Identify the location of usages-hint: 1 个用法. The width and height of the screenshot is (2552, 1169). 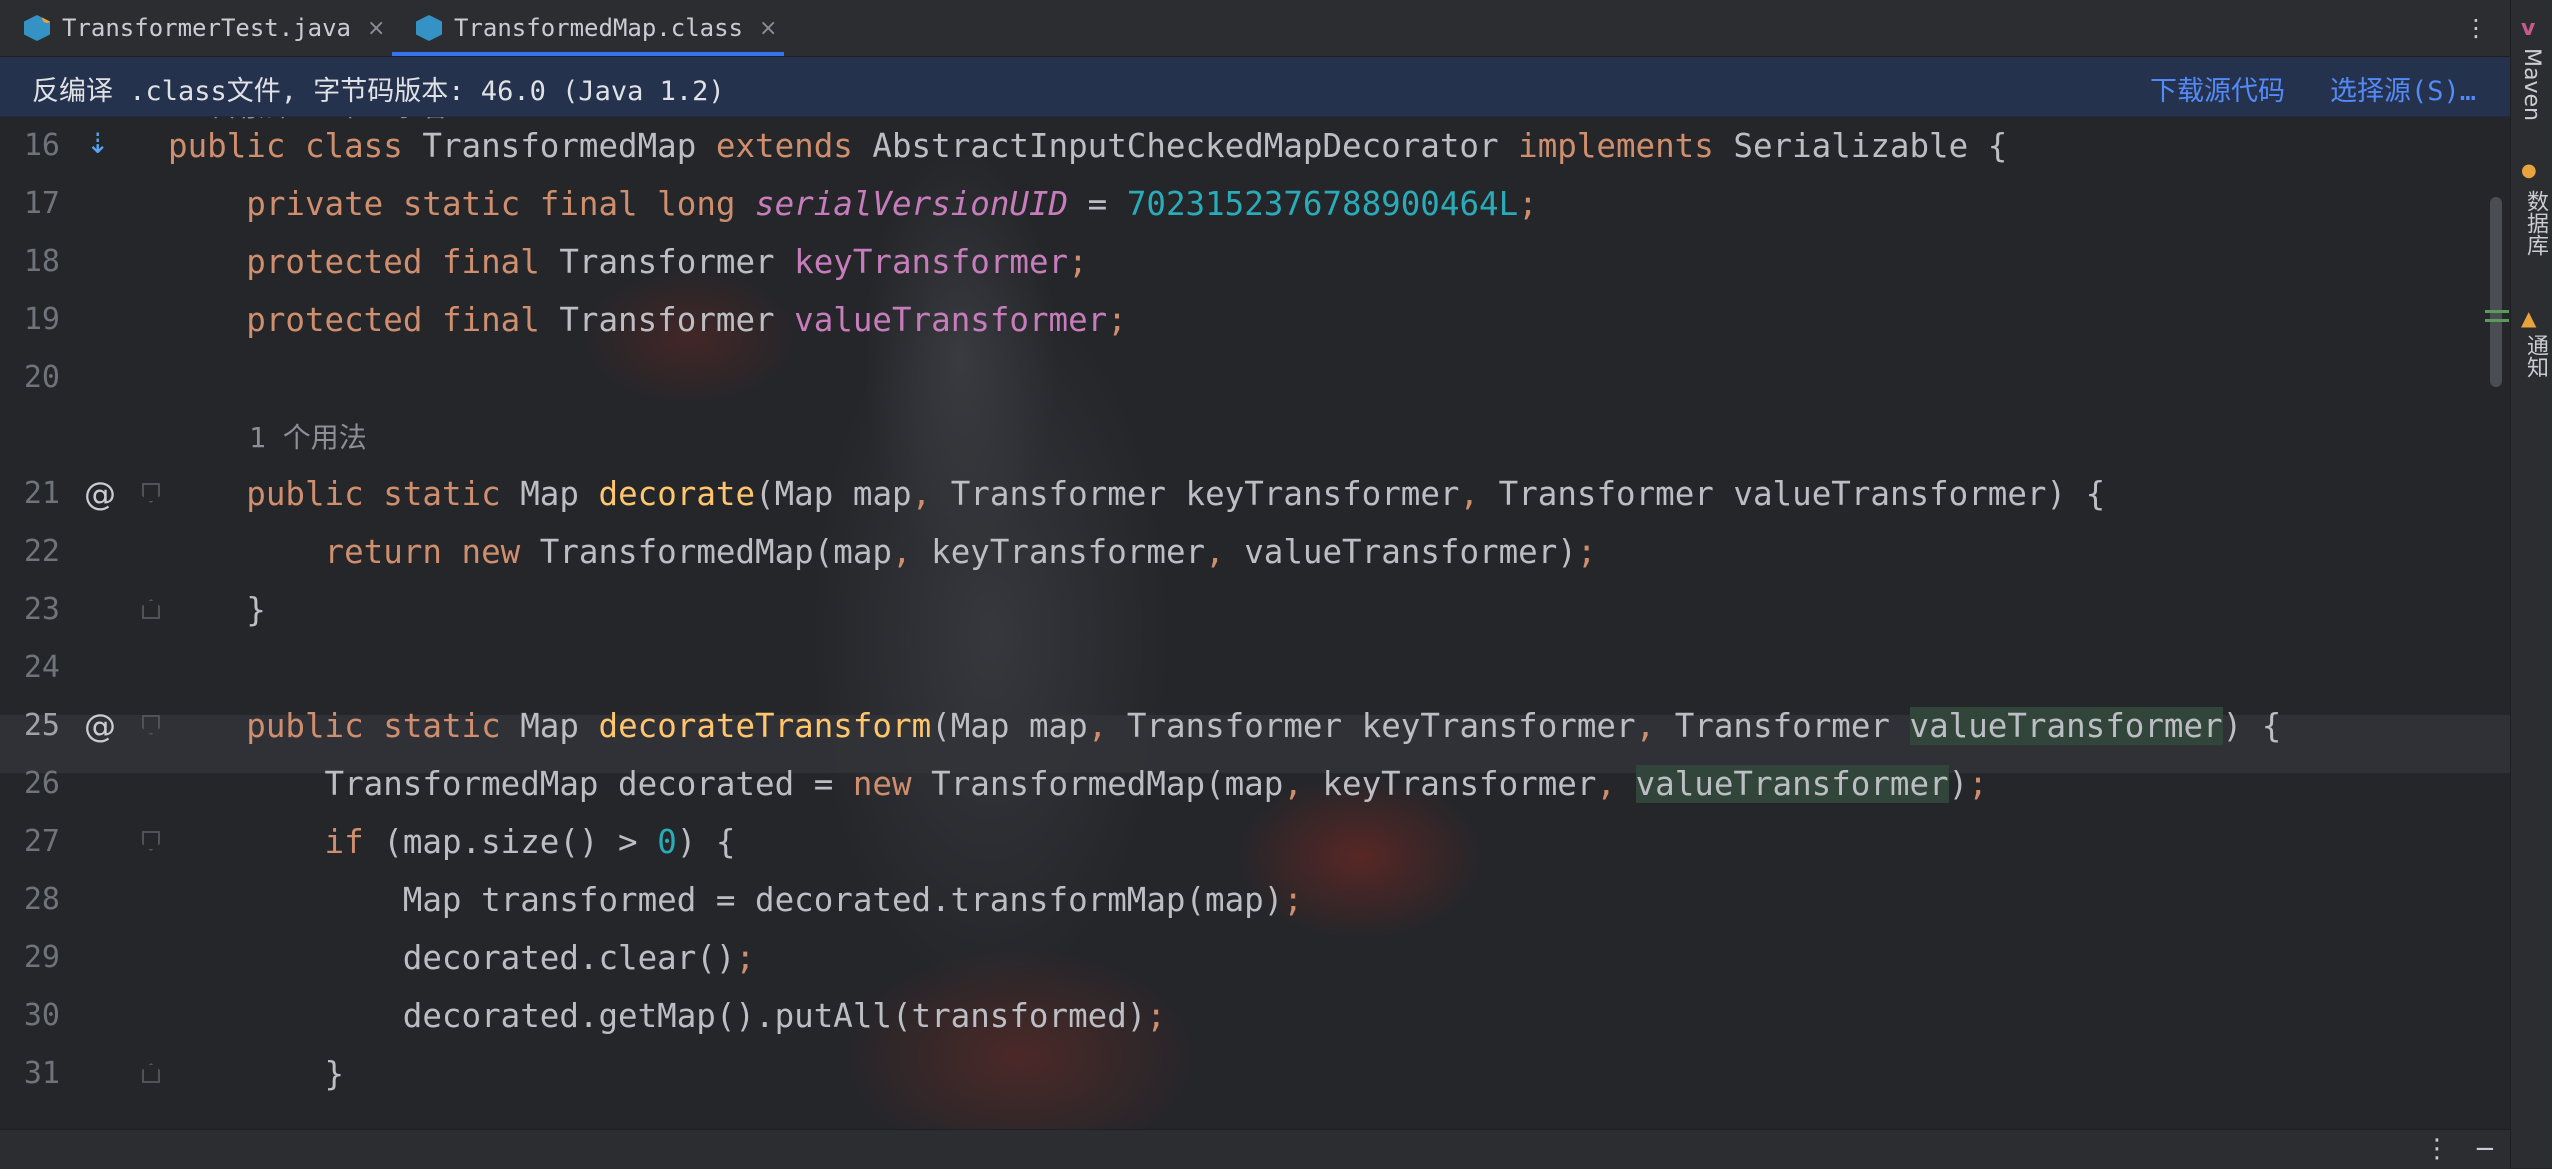
(308, 437).